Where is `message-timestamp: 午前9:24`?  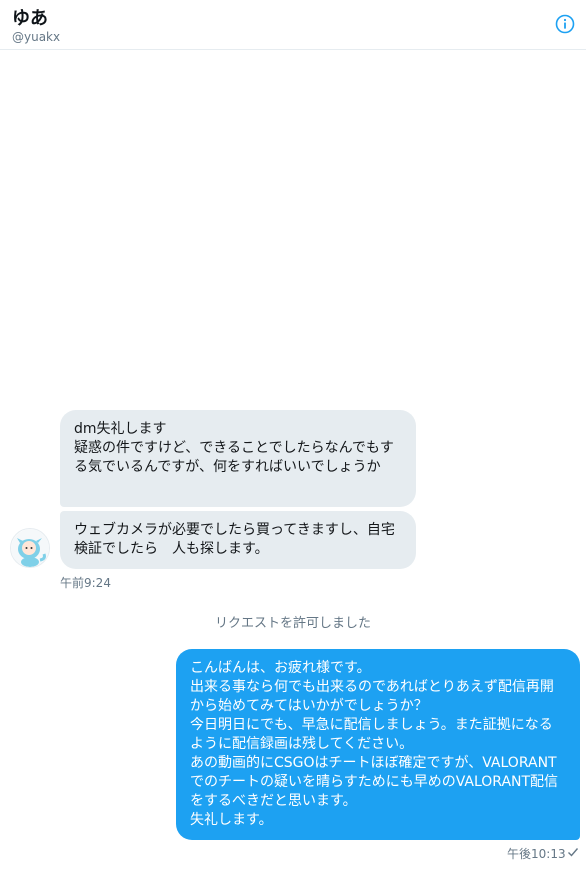 message-timestamp: 午前9:24 is located at coordinates (85, 583).